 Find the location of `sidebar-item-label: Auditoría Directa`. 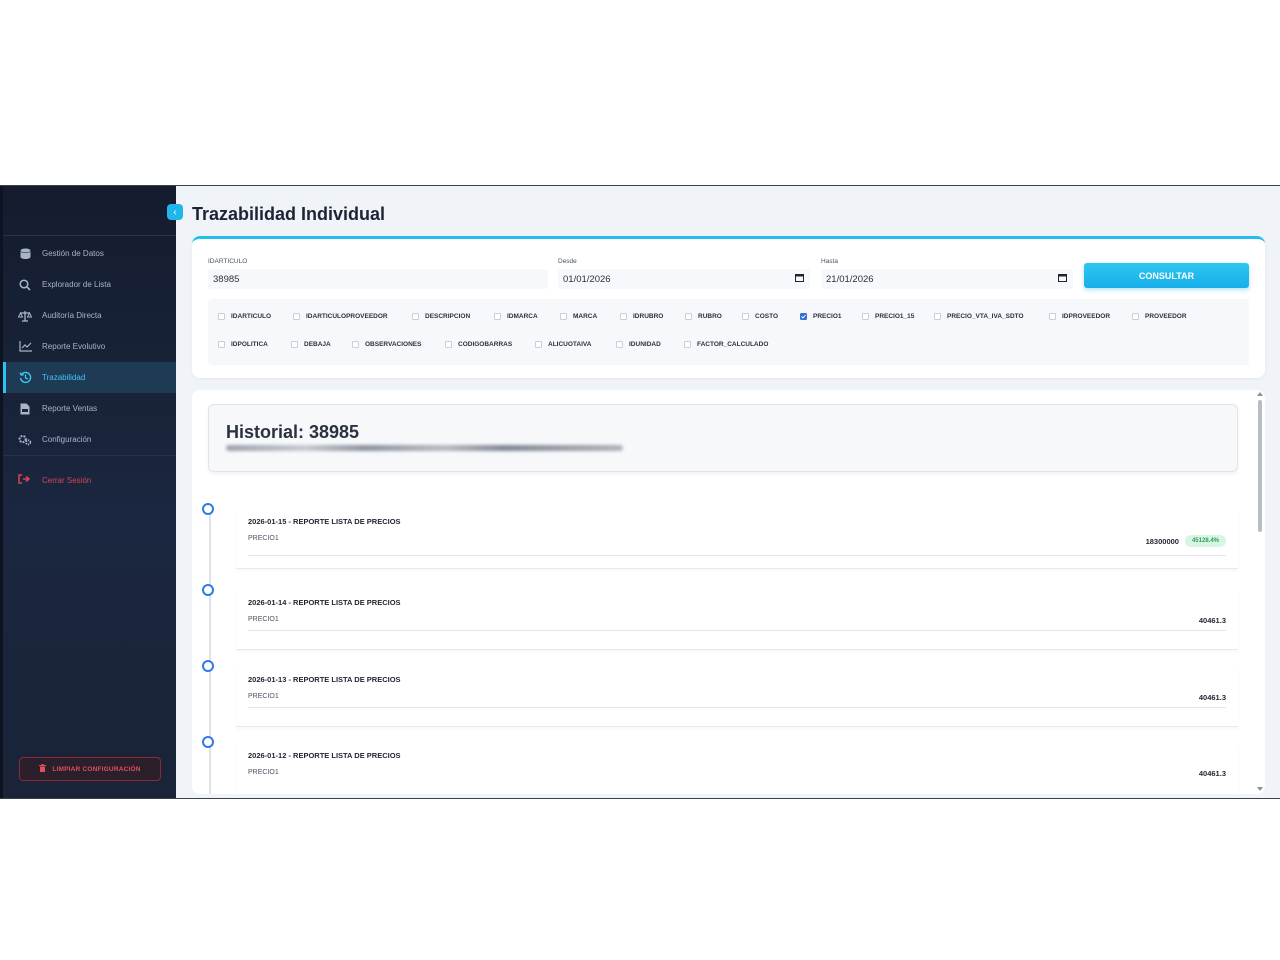

sidebar-item-label: Auditoría Directa is located at coordinates (72, 315).